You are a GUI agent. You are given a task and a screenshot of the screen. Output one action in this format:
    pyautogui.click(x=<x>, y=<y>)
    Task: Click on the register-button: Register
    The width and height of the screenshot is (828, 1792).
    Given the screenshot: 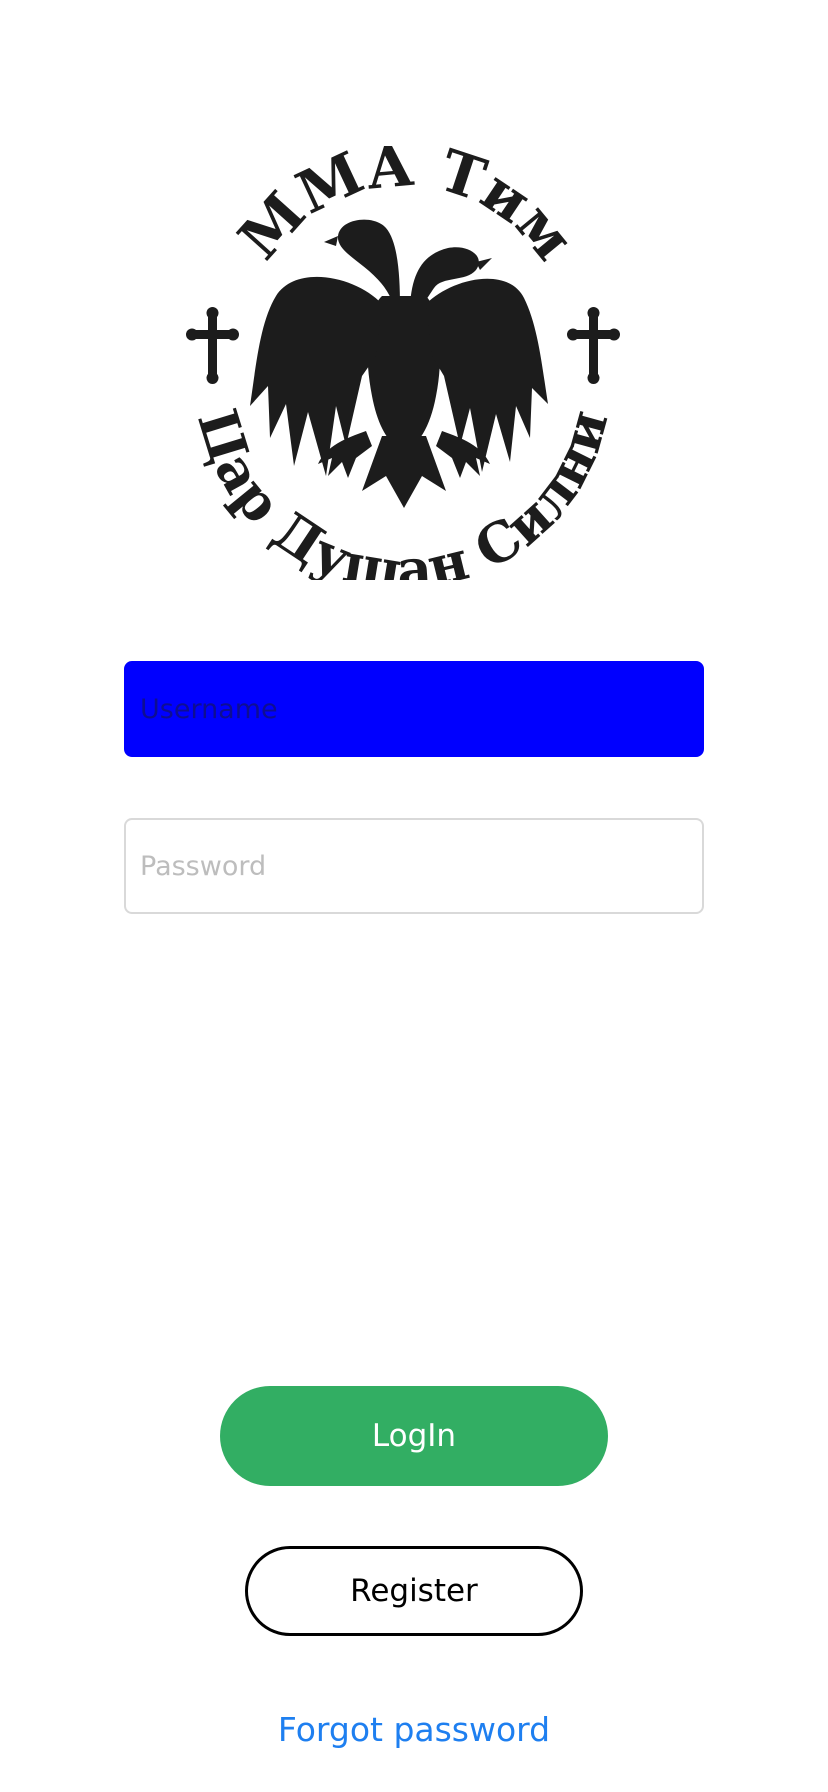 What is the action you would take?
    pyautogui.click(x=414, y=1591)
    